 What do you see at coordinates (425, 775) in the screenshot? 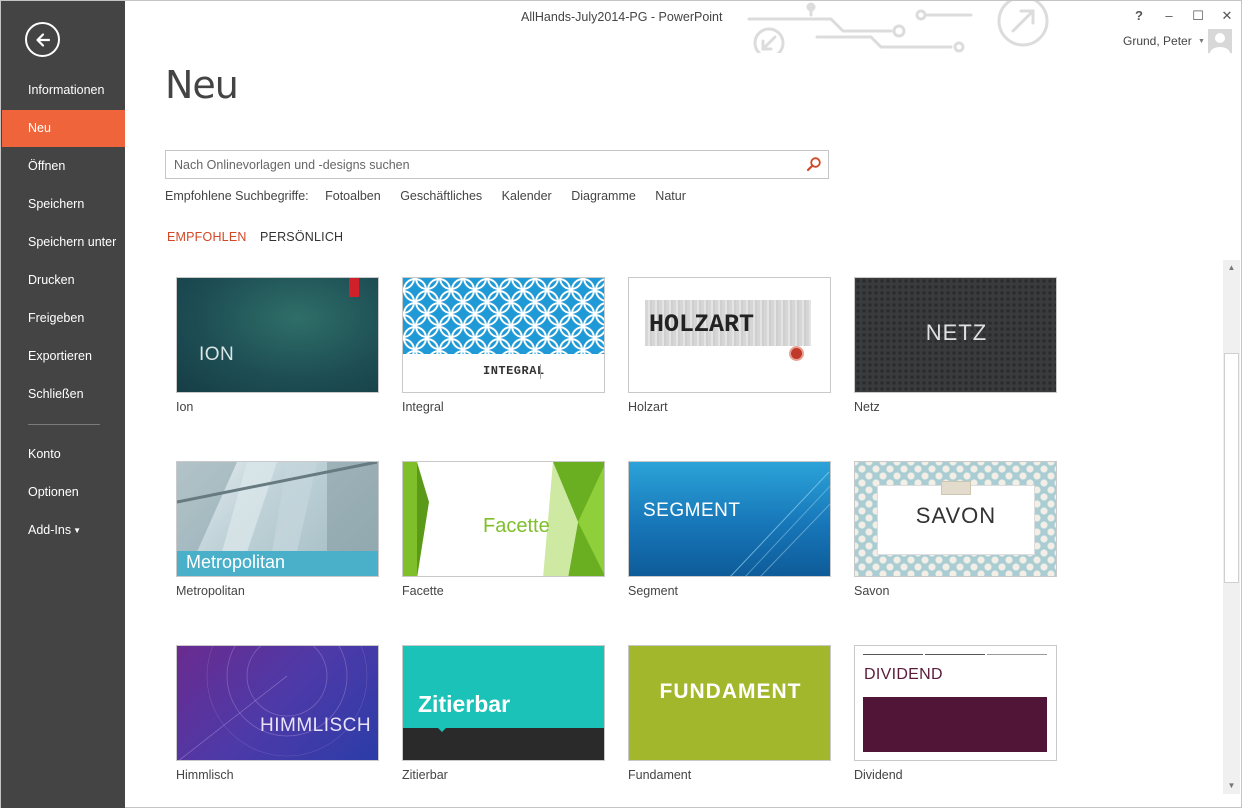
I see `template-name-zitierbar: Zitierbar` at bounding box center [425, 775].